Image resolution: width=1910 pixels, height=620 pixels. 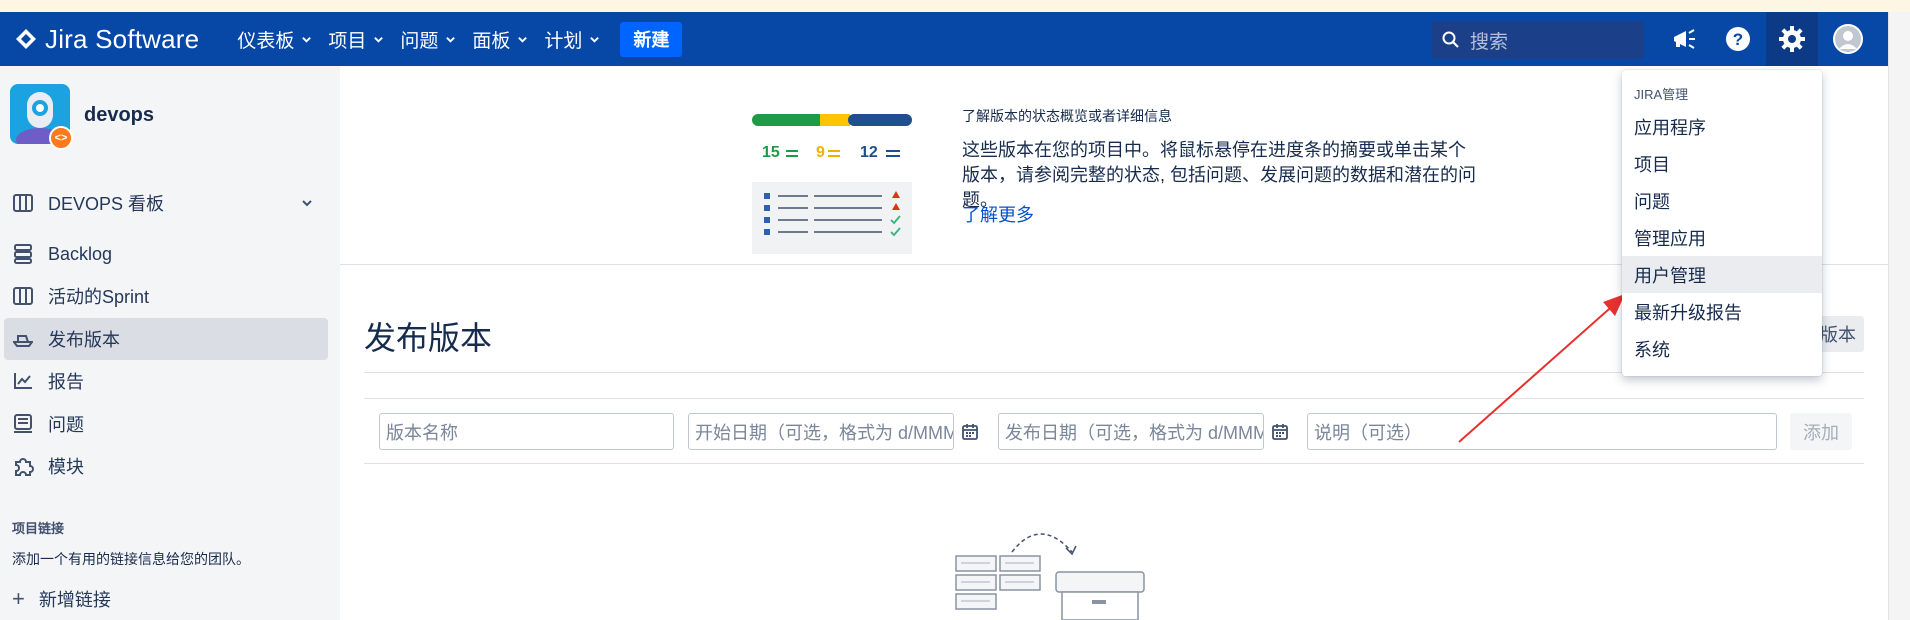 What do you see at coordinates (1722, 348) in the screenshot?
I see `menu-item-system: 系统` at bounding box center [1722, 348].